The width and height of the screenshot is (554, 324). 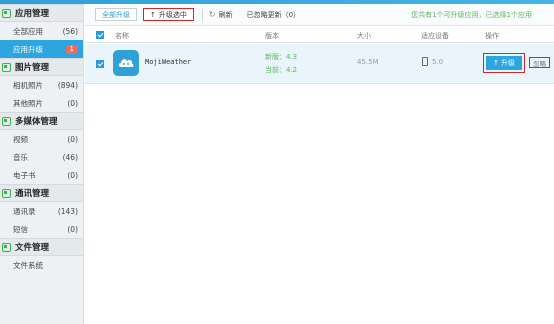 What do you see at coordinates (28, 31) in the screenshot?
I see `sidebar-item-label: 全部应用` at bounding box center [28, 31].